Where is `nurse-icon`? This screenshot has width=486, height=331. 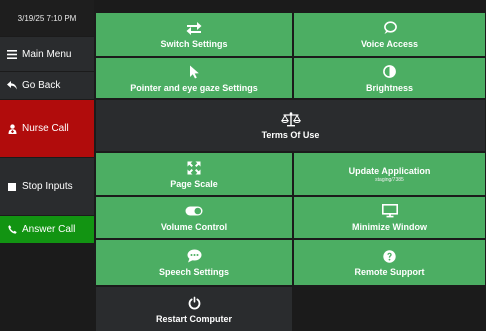 nurse-icon is located at coordinates (12, 128).